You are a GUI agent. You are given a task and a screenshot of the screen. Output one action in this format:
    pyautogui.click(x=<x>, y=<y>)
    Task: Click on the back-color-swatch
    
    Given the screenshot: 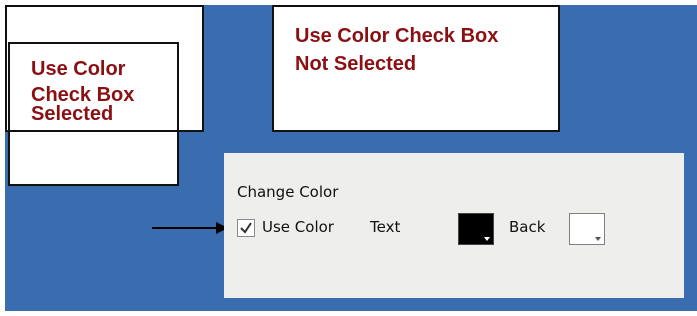 What is the action you would take?
    pyautogui.click(x=587, y=229)
    